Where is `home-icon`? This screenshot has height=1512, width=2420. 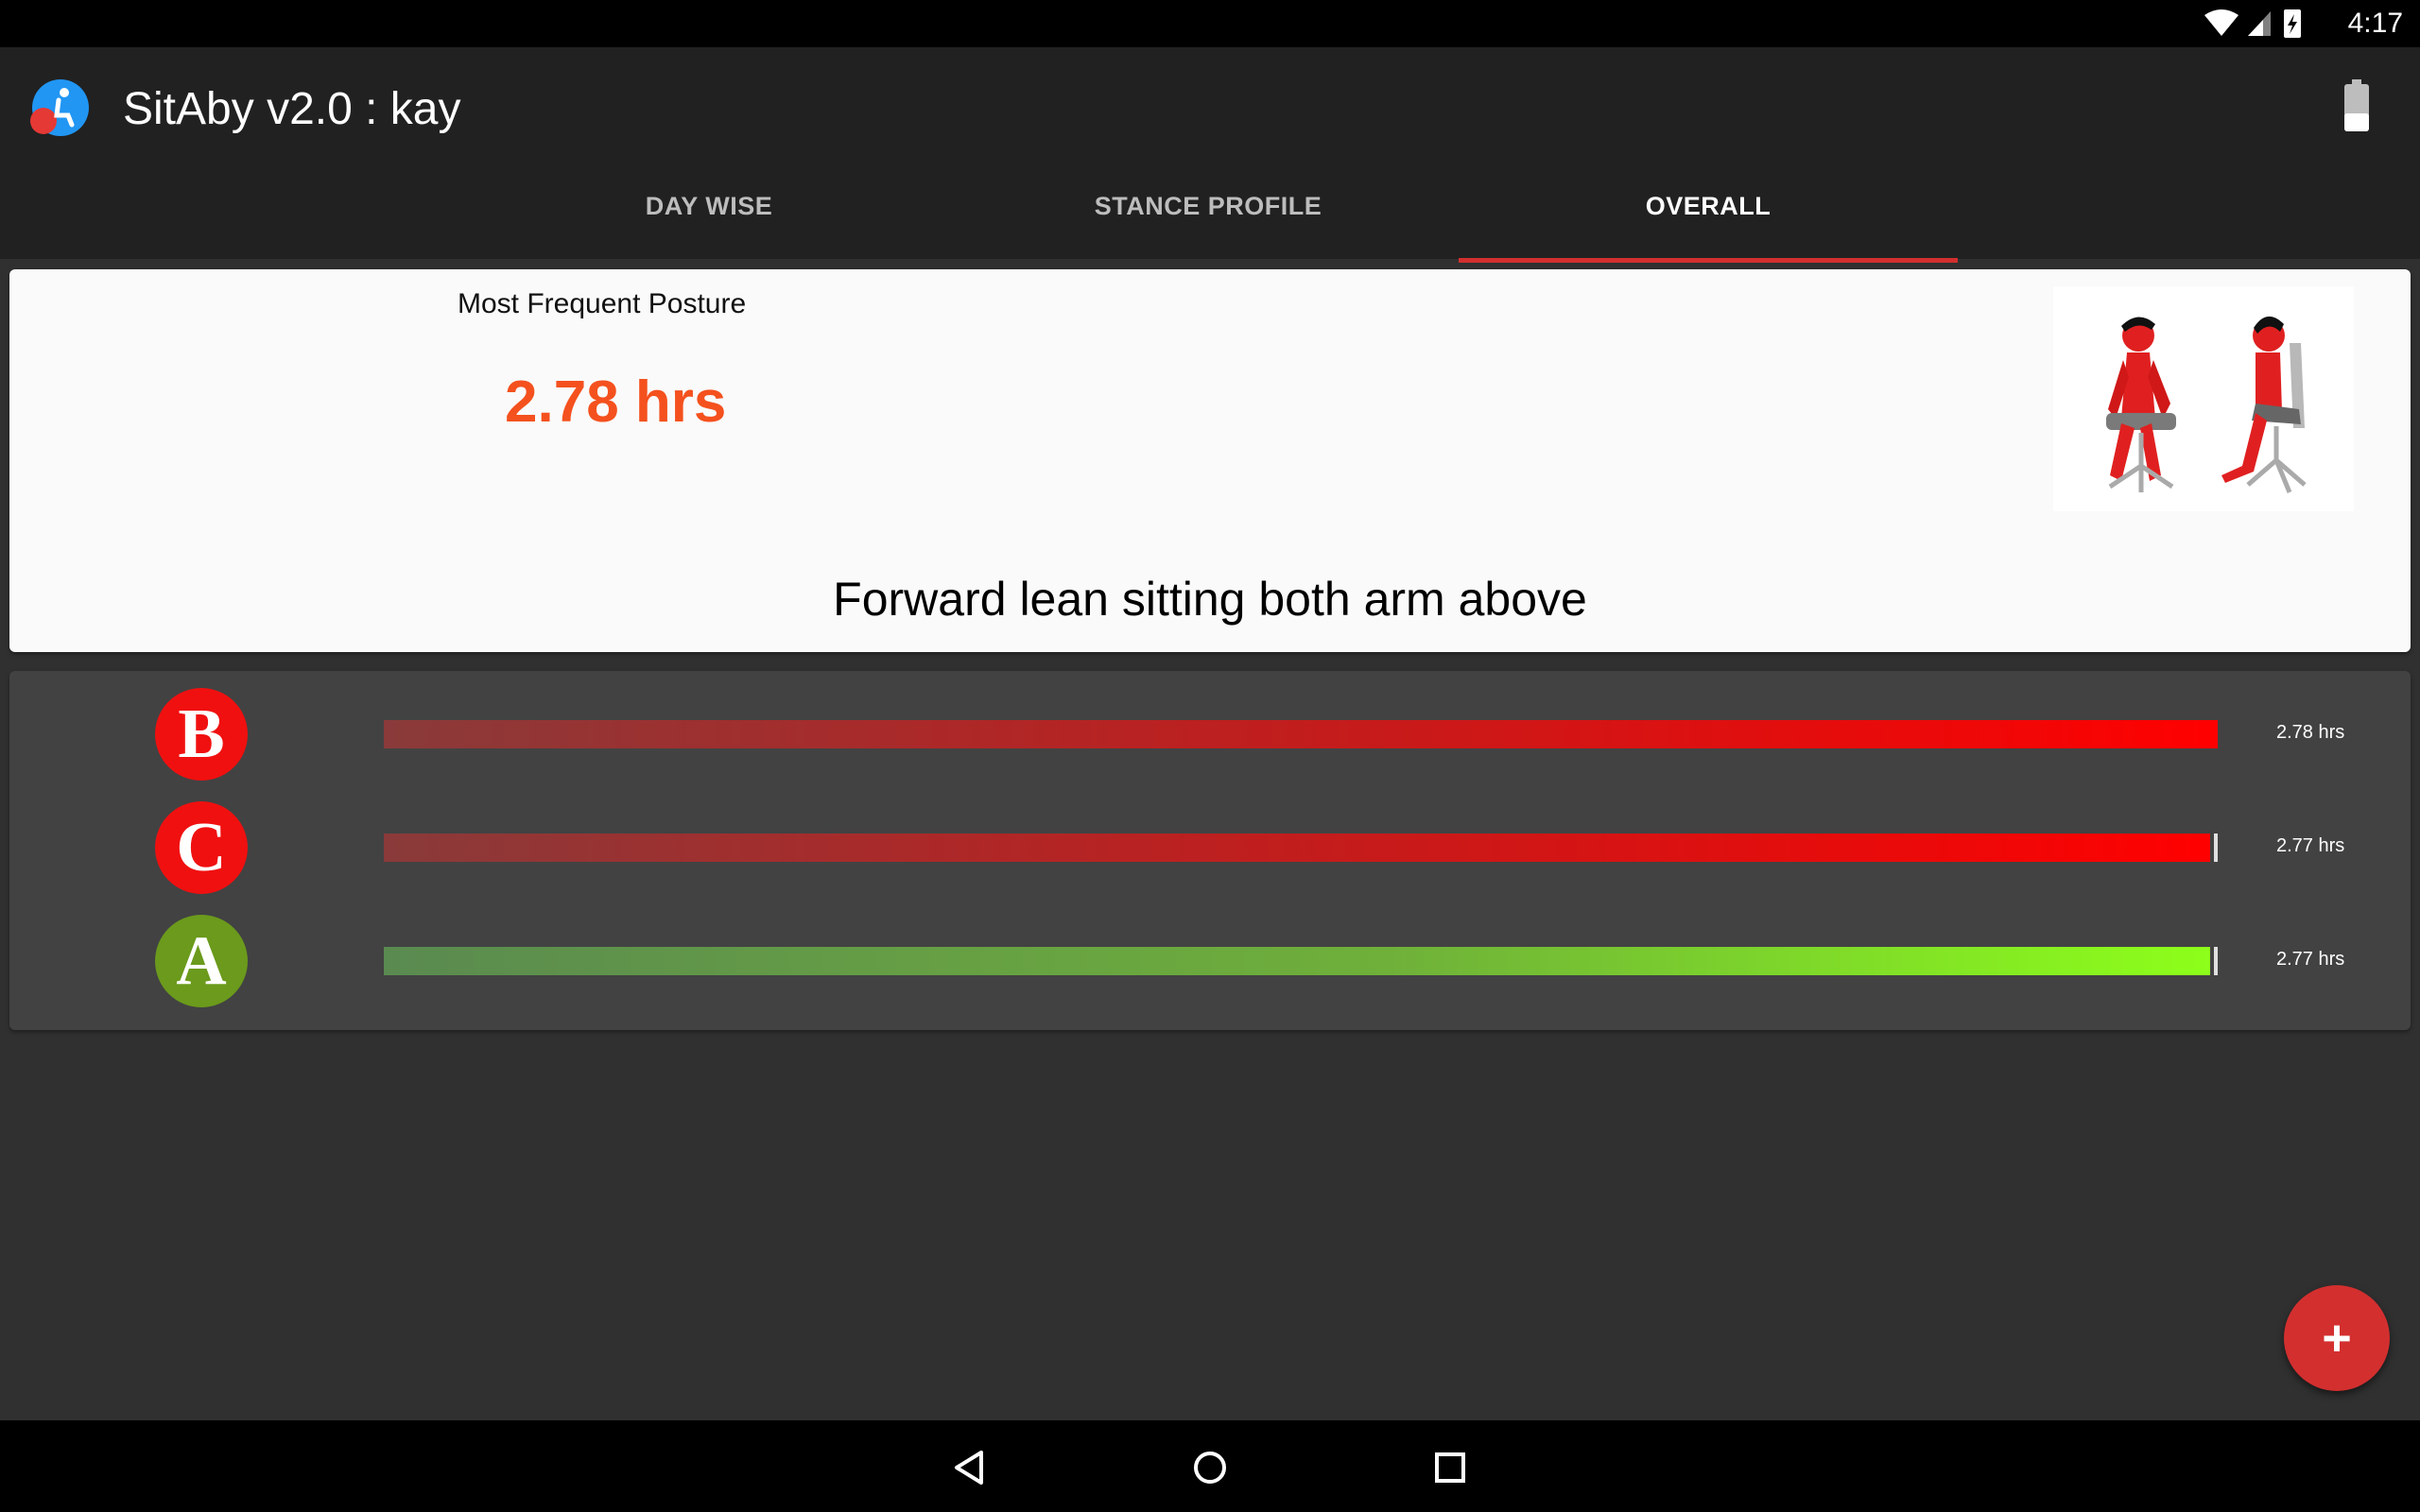 home-icon is located at coordinates (1210, 1467).